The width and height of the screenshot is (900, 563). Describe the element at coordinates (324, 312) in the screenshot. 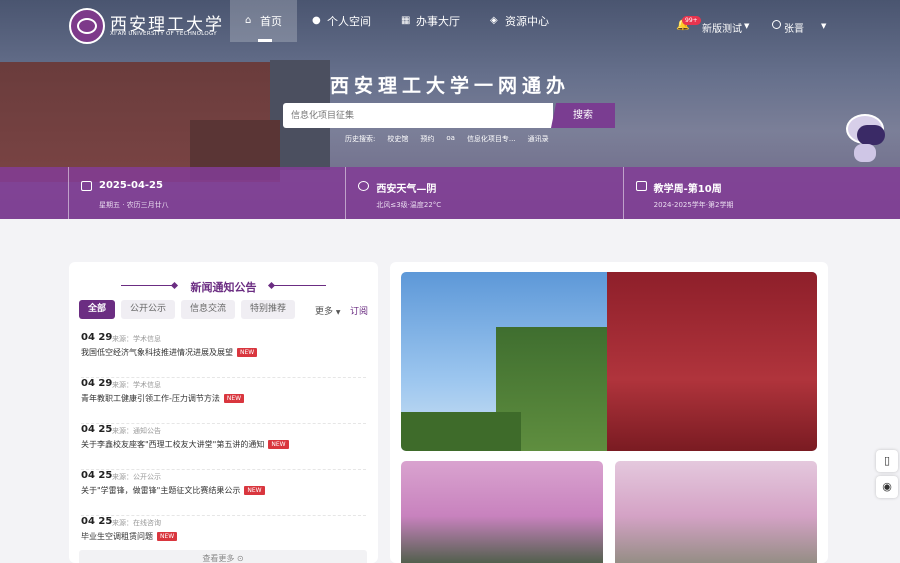

I see `more-label: 更多` at that location.